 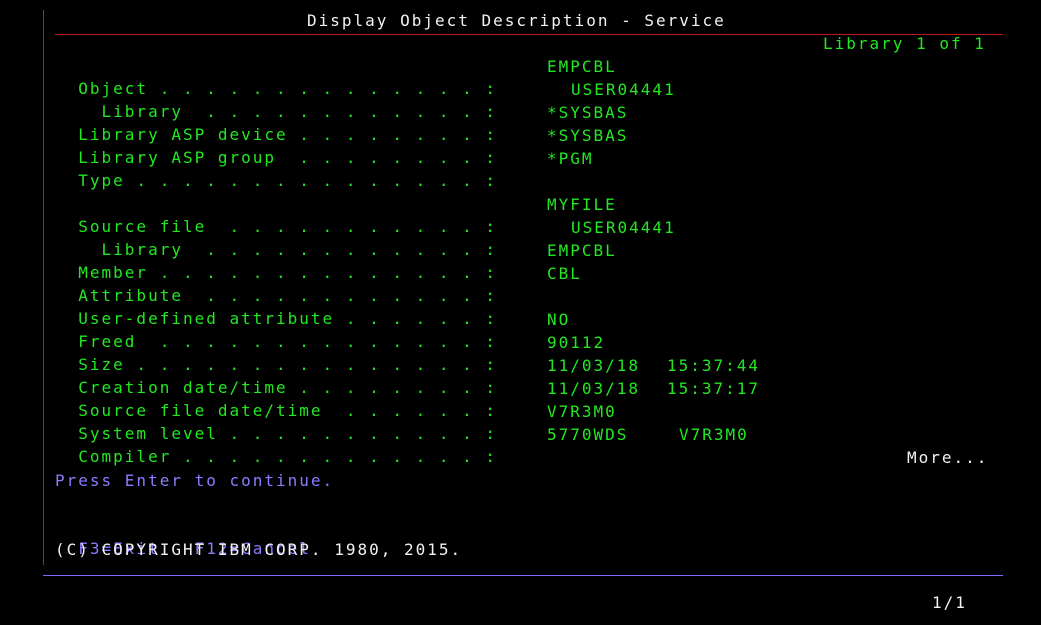 What do you see at coordinates (714, 365) in the screenshot?
I see `field-value-time: 15:37:44` at bounding box center [714, 365].